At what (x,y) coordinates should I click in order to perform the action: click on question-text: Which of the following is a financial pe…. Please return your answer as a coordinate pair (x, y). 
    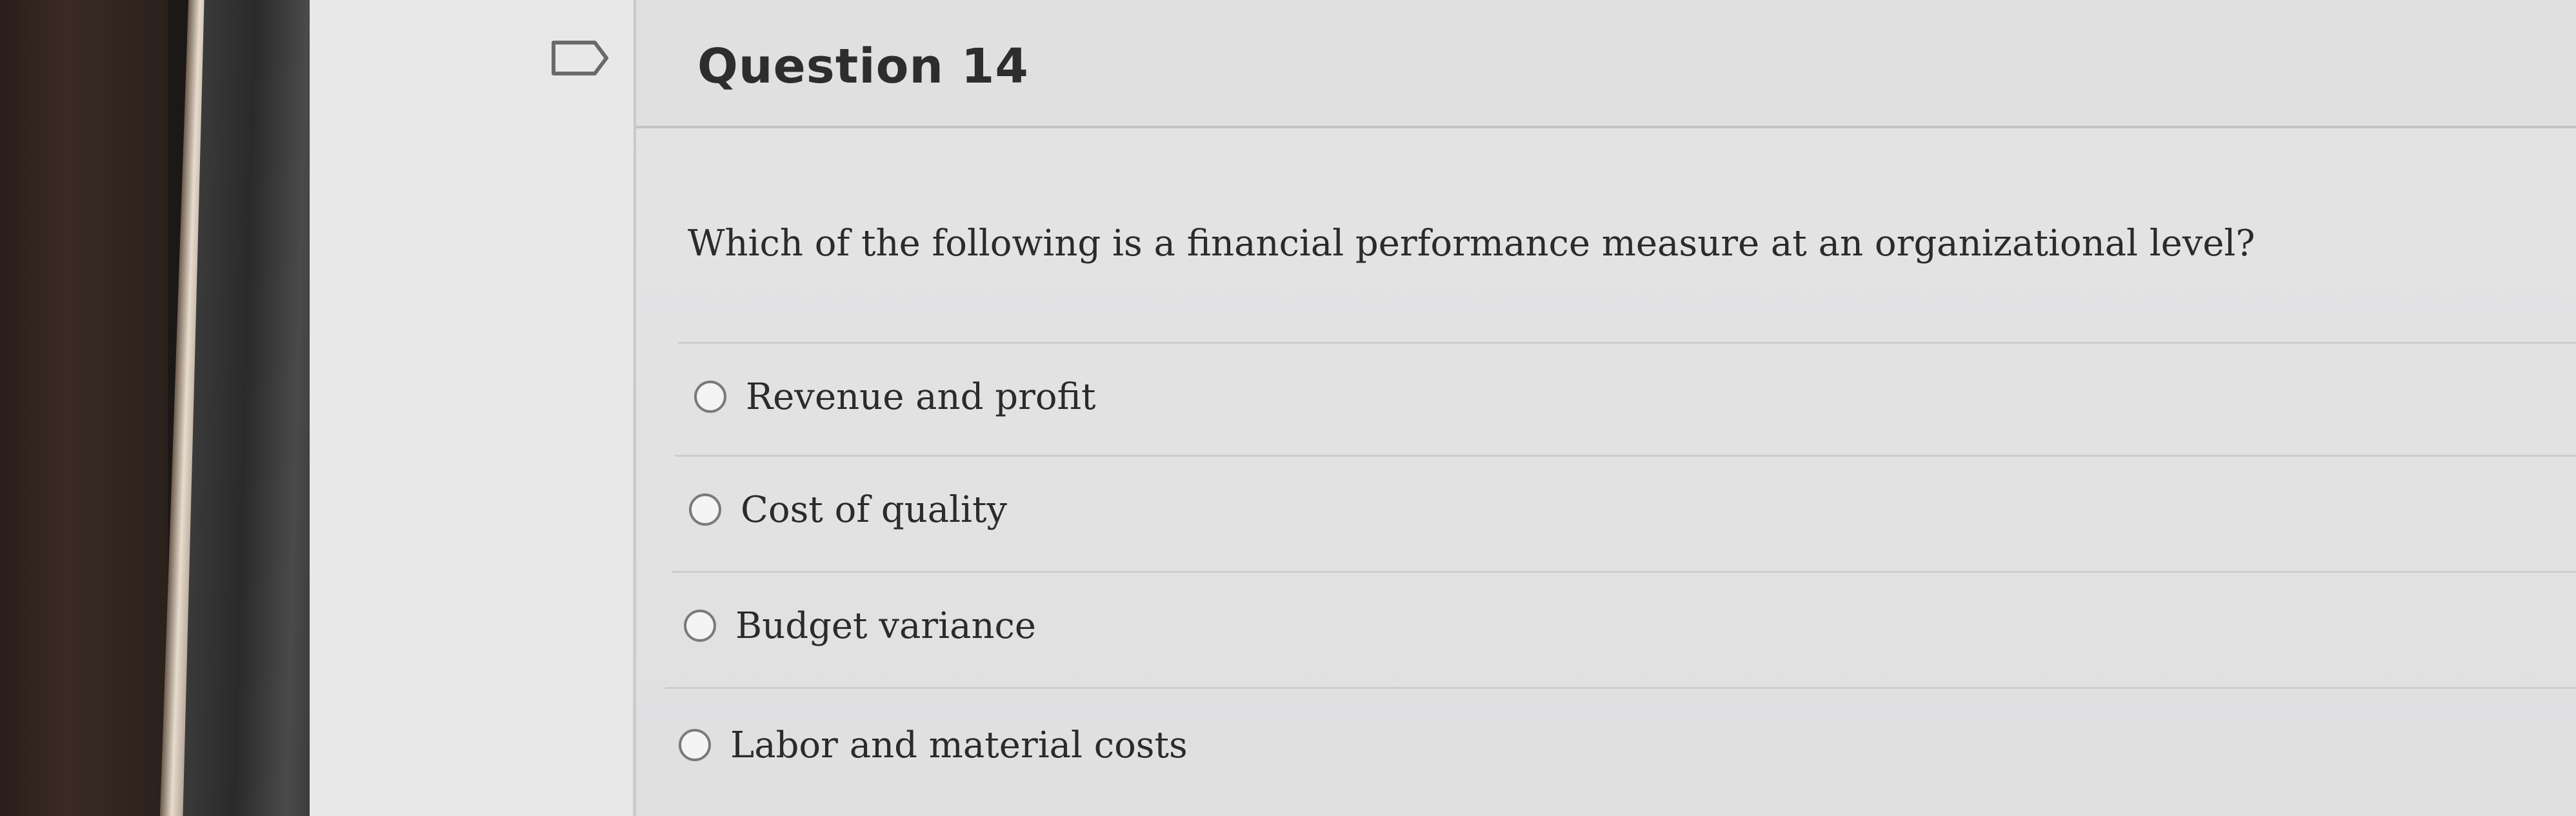
    Looking at the image, I should click on (1471, 243).